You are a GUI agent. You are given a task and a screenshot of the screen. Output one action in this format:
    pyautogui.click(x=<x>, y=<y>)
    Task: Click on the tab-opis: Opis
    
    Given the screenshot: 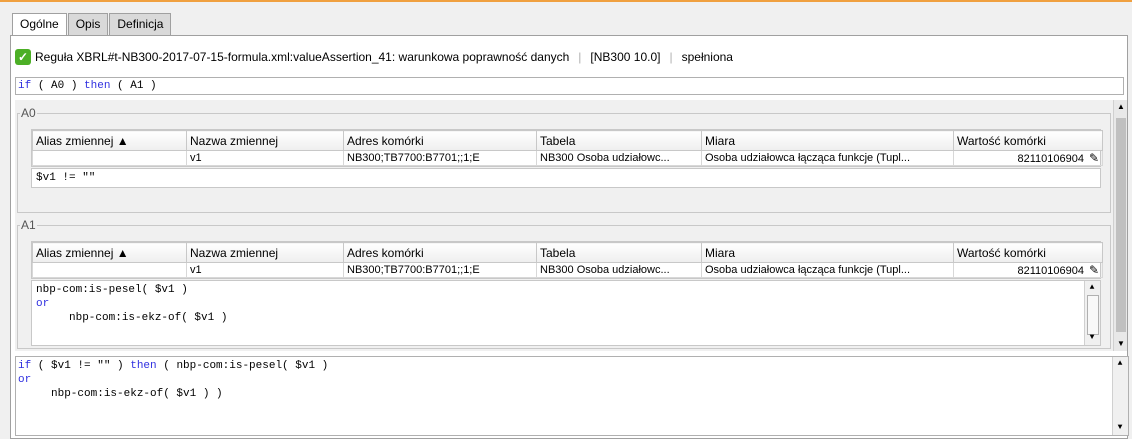 What is the action you would take?
    pyautogui.click(x=88, y=24)
    